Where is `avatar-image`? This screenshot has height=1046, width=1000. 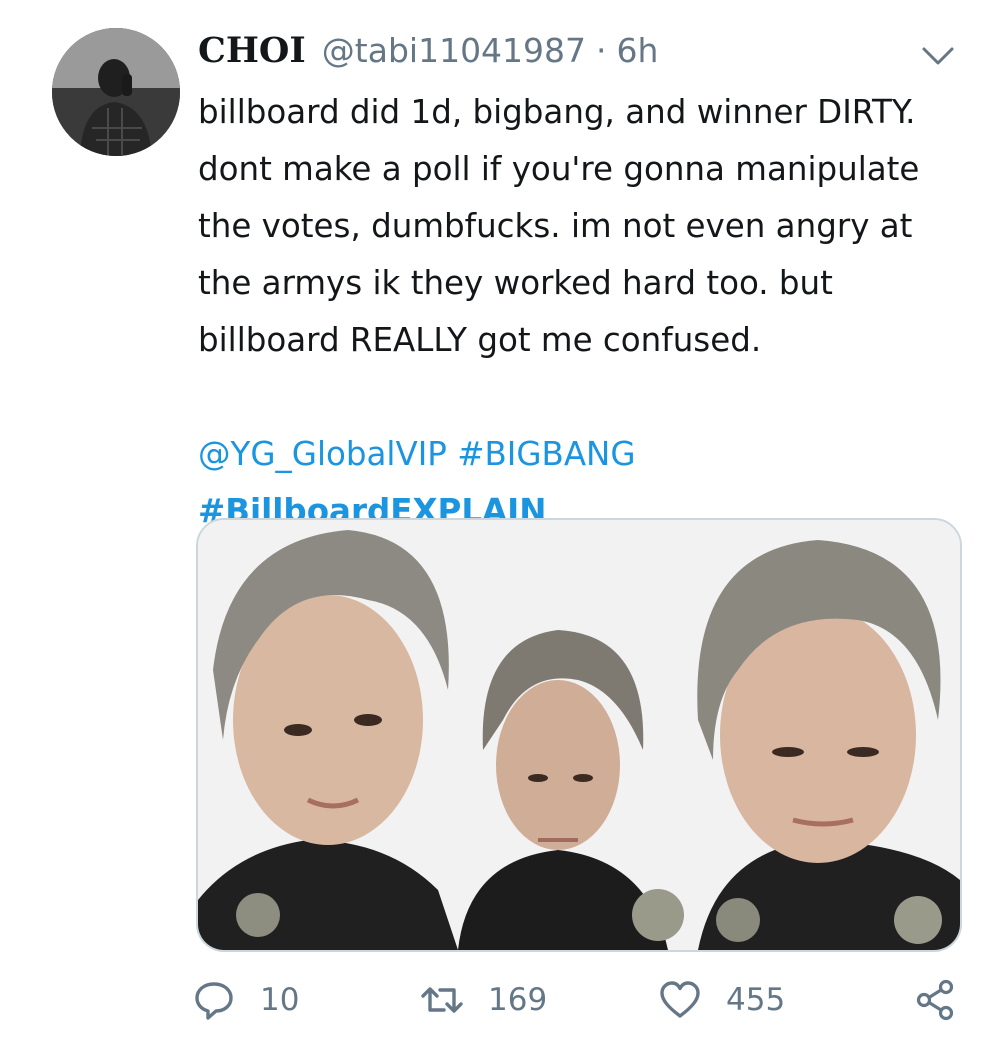
avatar-image is located at coordinates (116, 92).